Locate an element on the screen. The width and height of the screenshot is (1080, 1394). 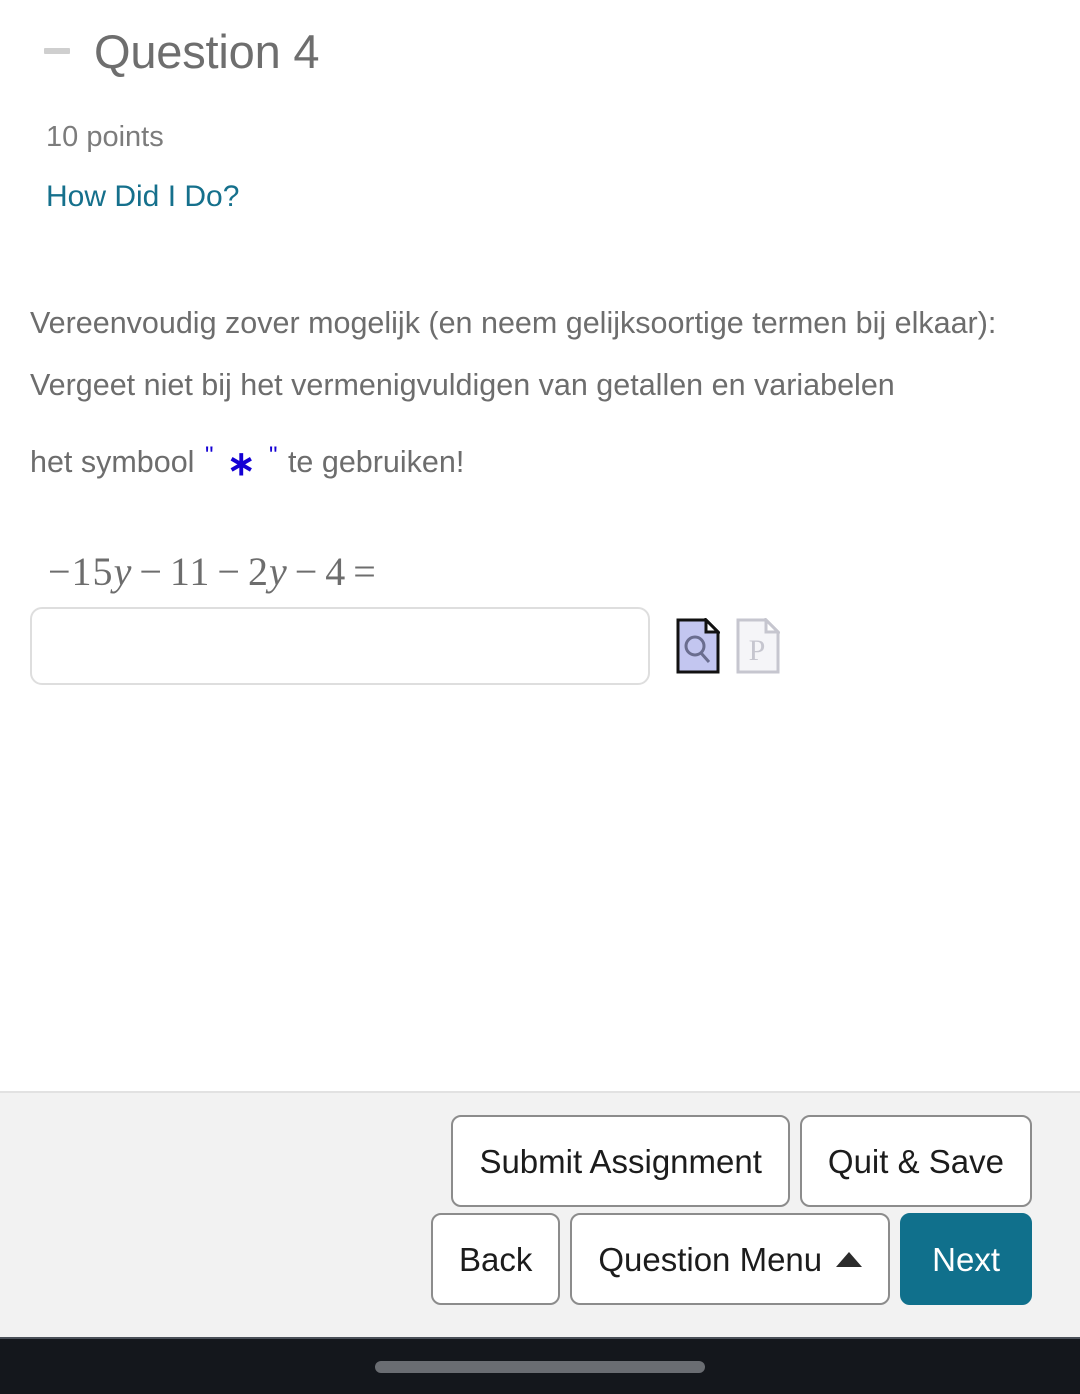
preview-answer-icon is located at coordinates (698, 646).